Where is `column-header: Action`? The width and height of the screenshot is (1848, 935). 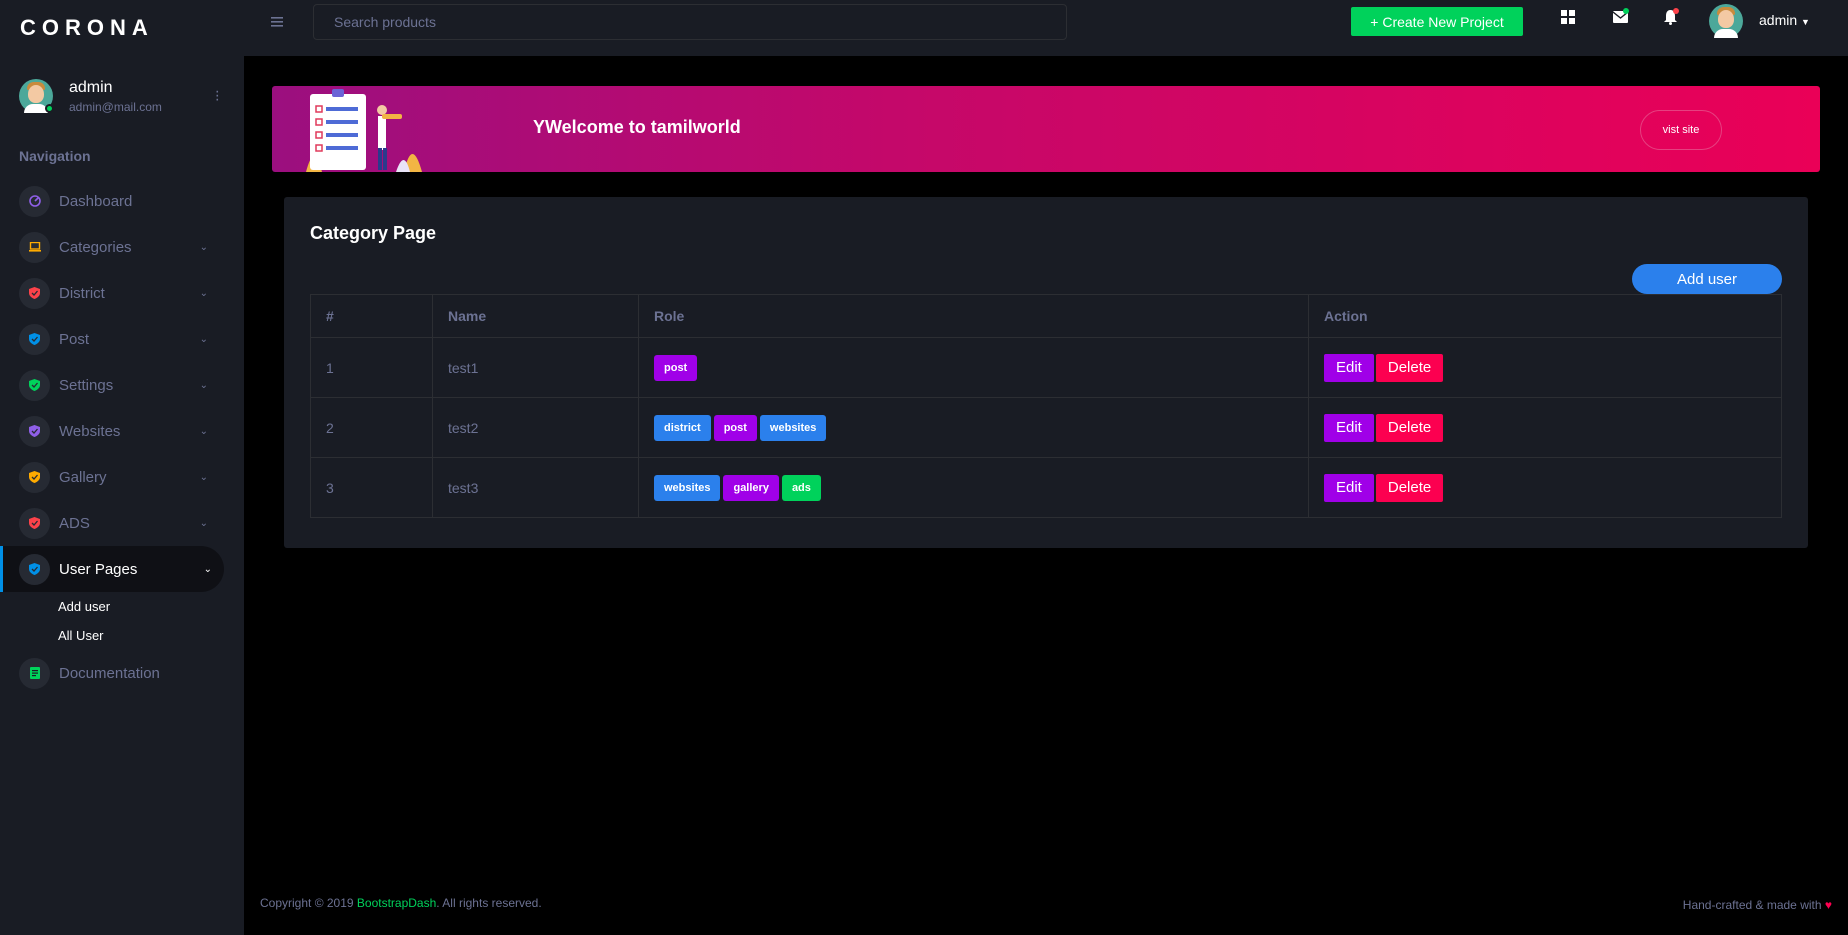 column-header: Action is located at coordinates (1545, 316).